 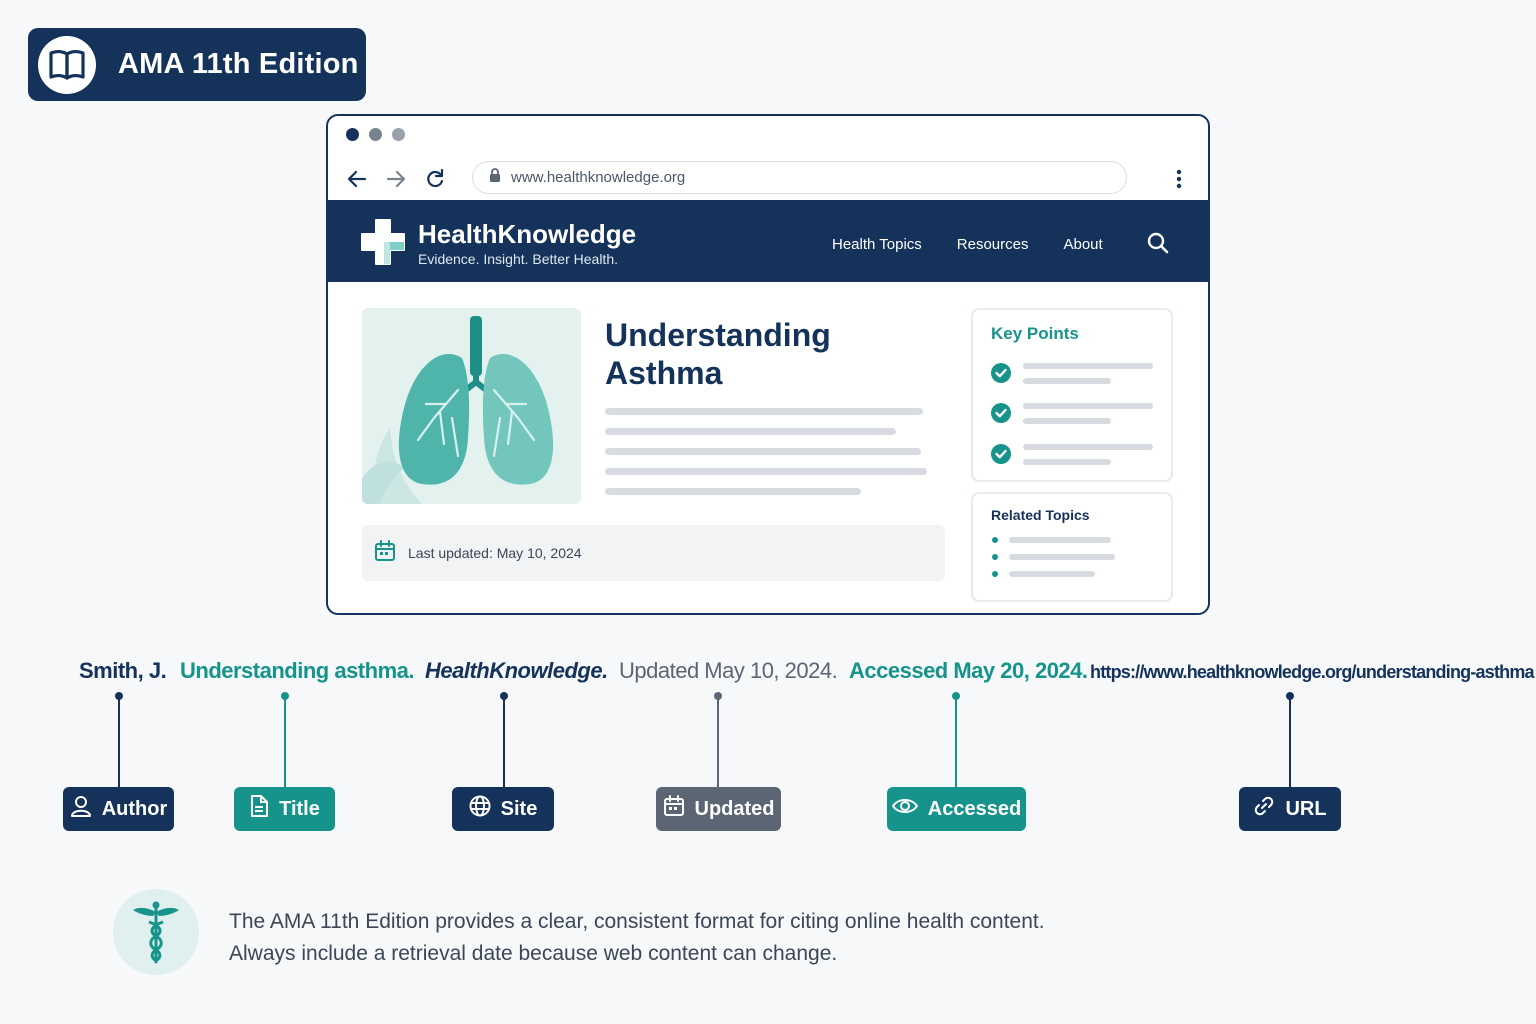 What do you see at coordinates (398, 134) in the screenshot?
I see `window-maximize-dot` at bounding box center [398, 134].